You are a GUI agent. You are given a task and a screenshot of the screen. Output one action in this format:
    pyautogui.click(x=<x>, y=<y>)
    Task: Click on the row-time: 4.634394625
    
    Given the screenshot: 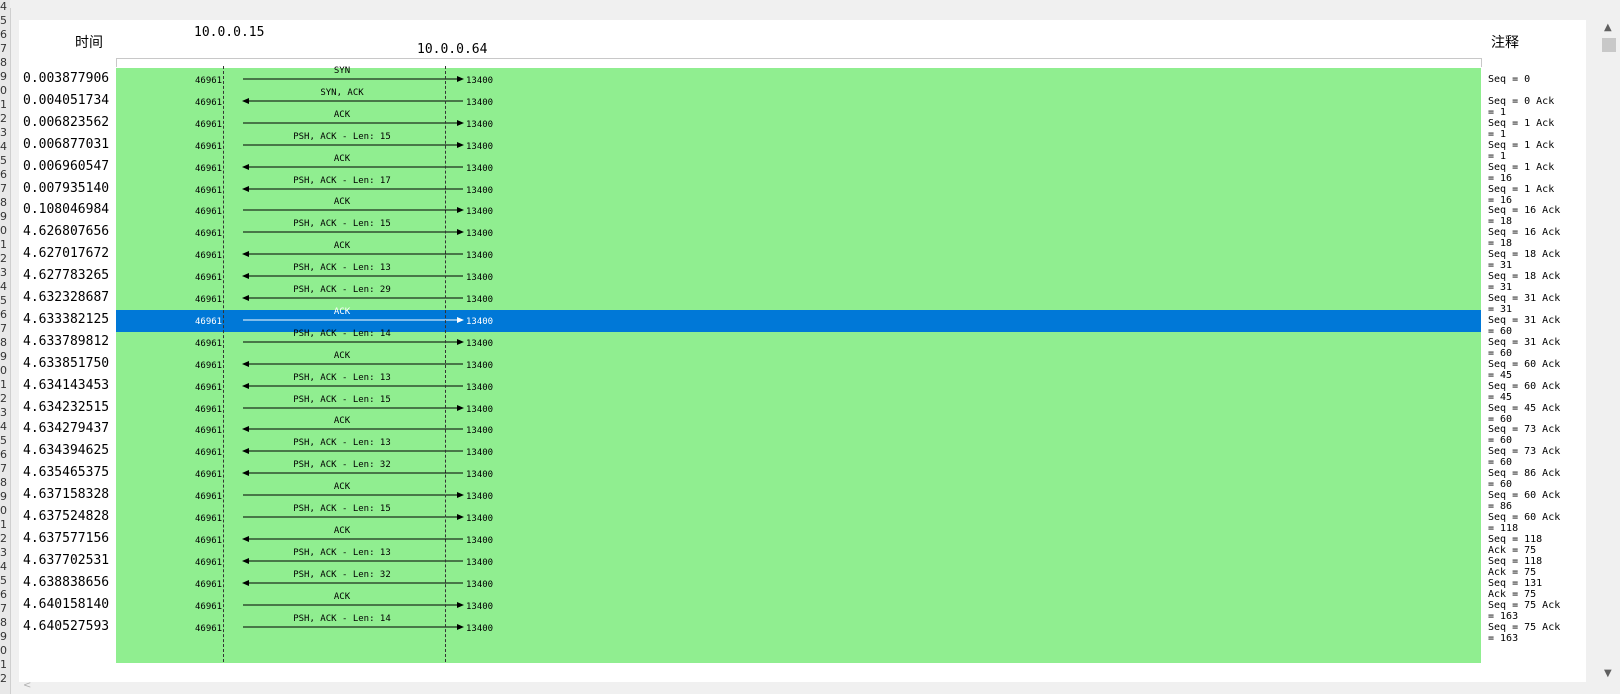 What is the action you would take?
    pyautogui.click(x=66, y=451)
    